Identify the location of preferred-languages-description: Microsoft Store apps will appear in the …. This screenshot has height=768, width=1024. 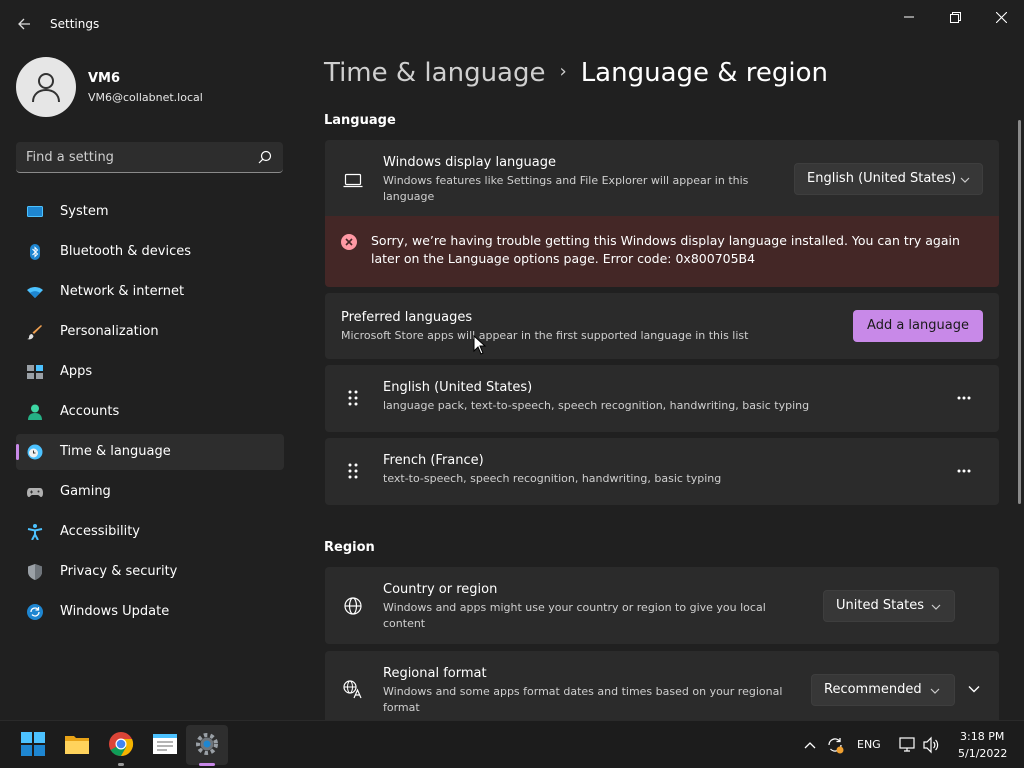
(545, 335).